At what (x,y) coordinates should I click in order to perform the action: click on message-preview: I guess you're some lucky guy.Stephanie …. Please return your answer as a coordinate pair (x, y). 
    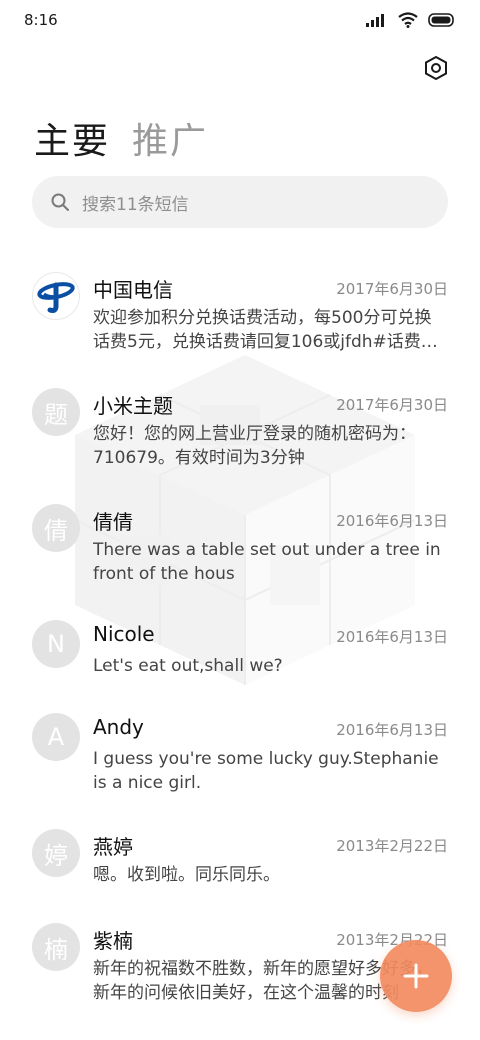
    Looking at the image, I should click on (266, 771).